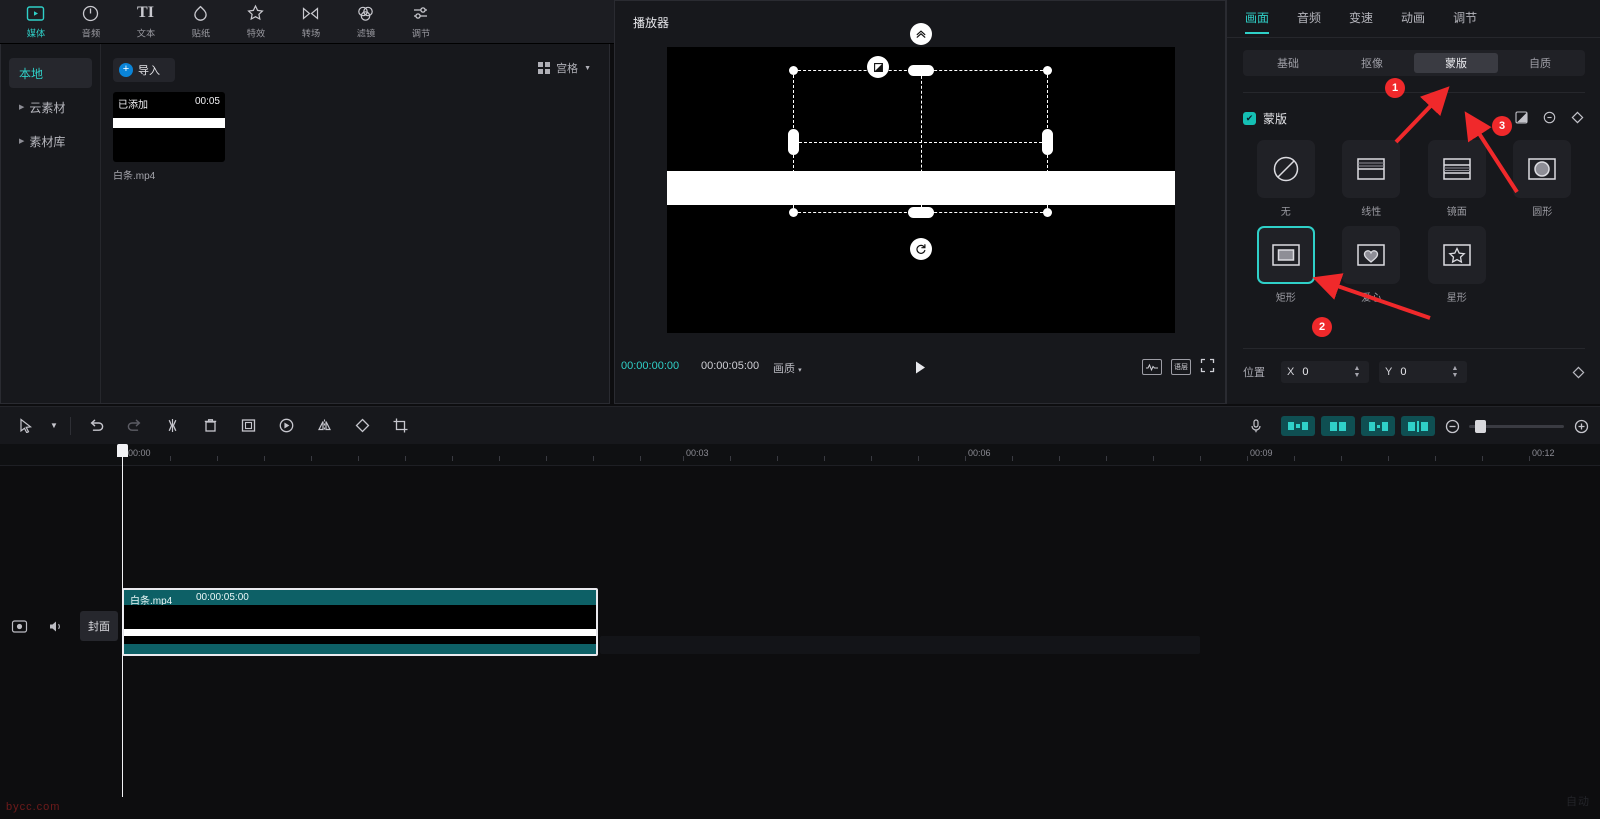 This screenshot has height=819, width=1600. Describe the element at coordinates (25, 426) in the screenshot. I see `cursor-tool-icon` at that location.